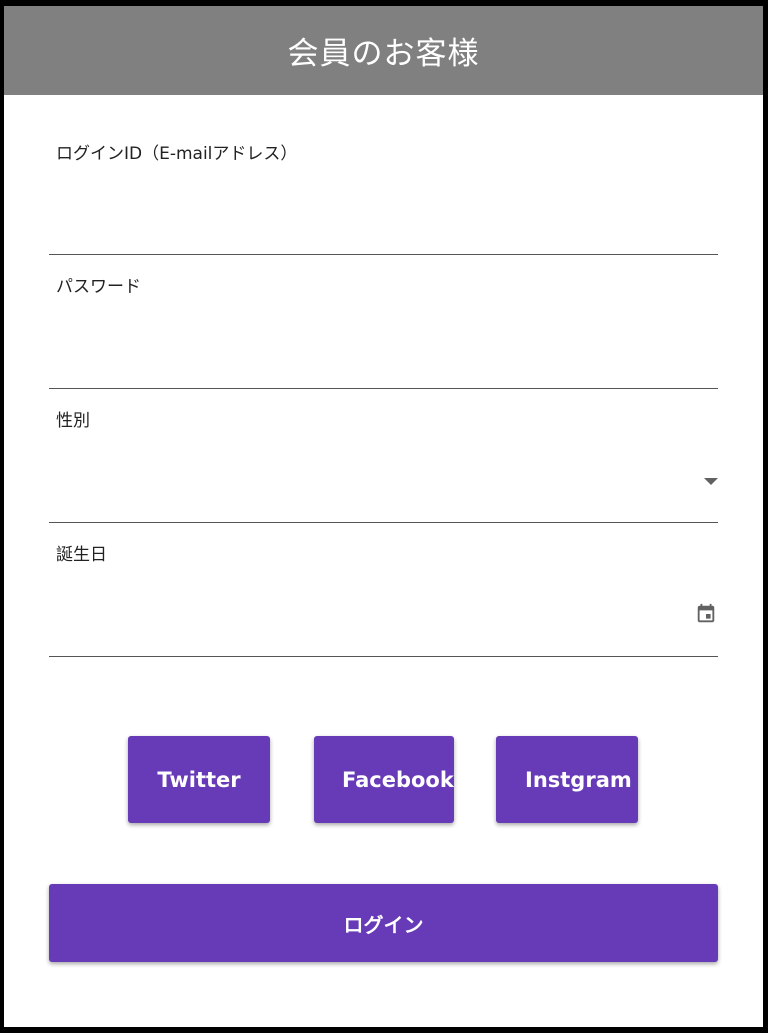 The width and height of the screenshot is (768, 1033). What do you see at coordinates (383, 197) in the screenshot?
I see `login-id-field: ログインID（E-mailアドレス）` at bounding box center [383, 197].